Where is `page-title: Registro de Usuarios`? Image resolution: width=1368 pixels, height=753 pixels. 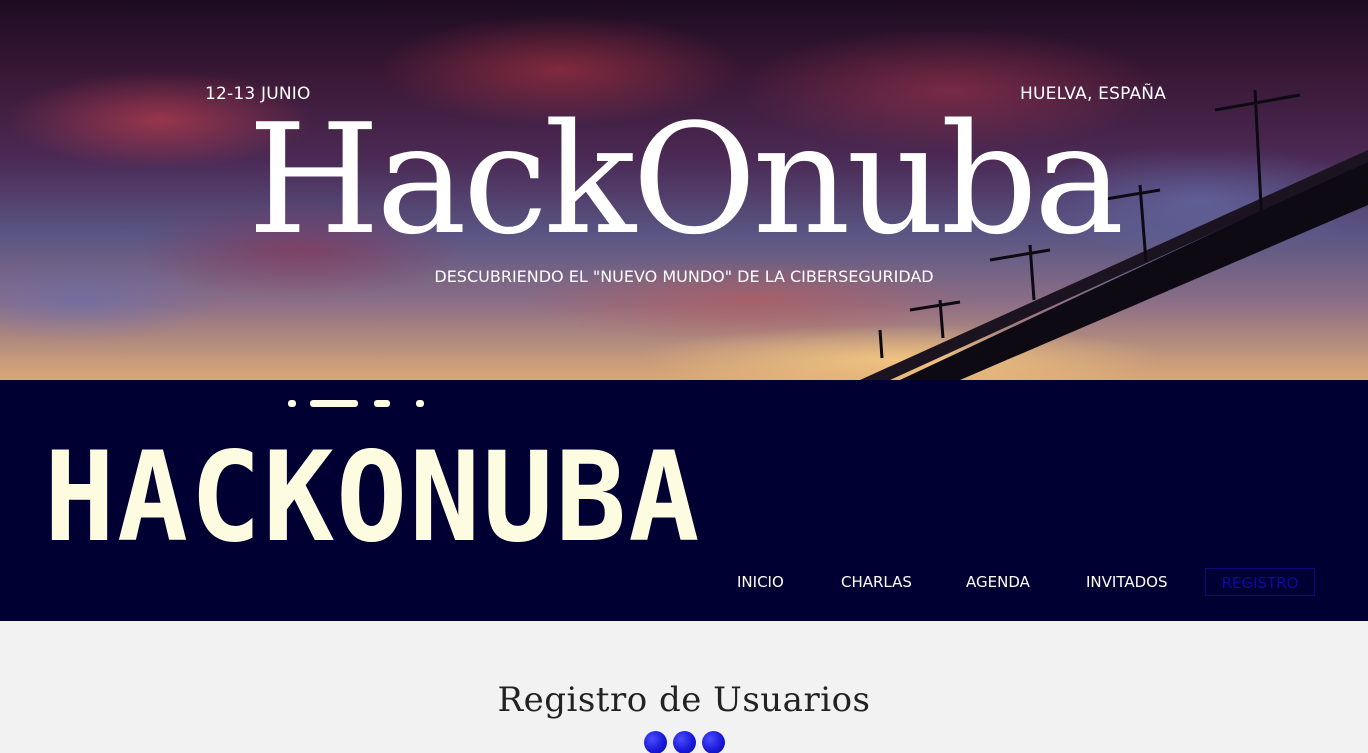
page-title: Registro de Usuarios is located at coordinates (684, 700).